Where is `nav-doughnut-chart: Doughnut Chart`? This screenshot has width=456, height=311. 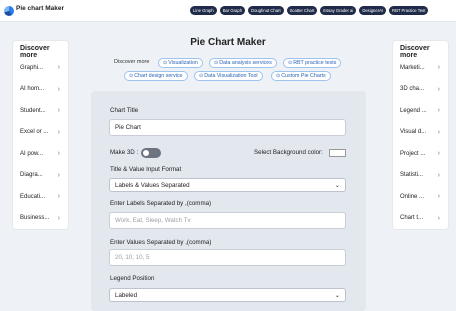 nav-doughnut-chart: Doughnut Chart is located at coordinates (266, 10).